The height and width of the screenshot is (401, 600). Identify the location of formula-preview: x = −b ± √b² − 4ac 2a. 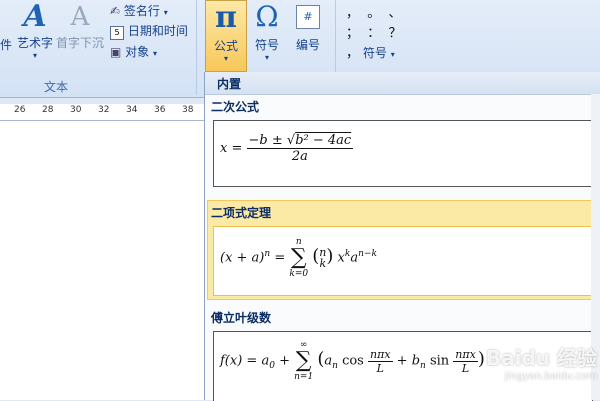
(287, 148).